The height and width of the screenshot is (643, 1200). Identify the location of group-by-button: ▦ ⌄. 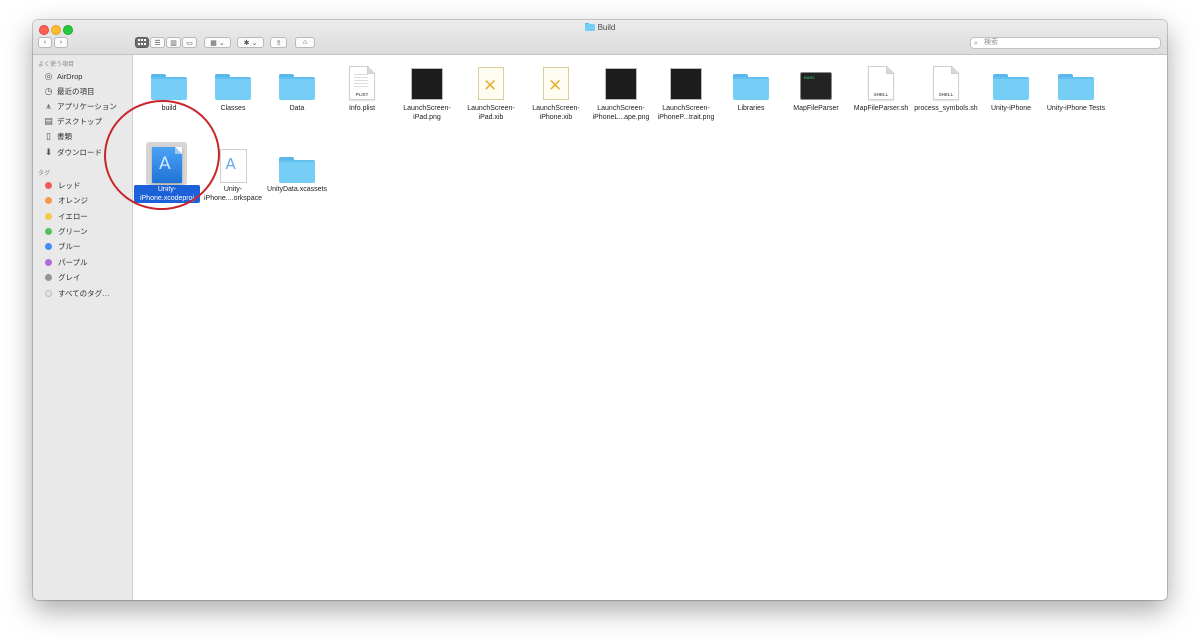
(217, 42).